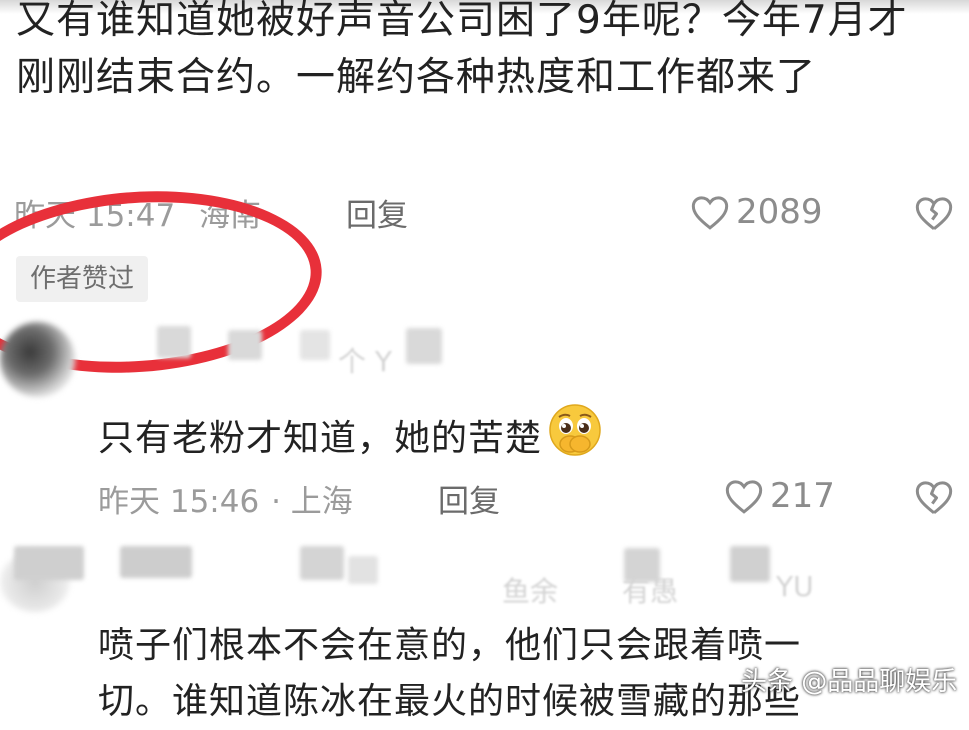  I want to click on like-button: 217, so click(779, 496).